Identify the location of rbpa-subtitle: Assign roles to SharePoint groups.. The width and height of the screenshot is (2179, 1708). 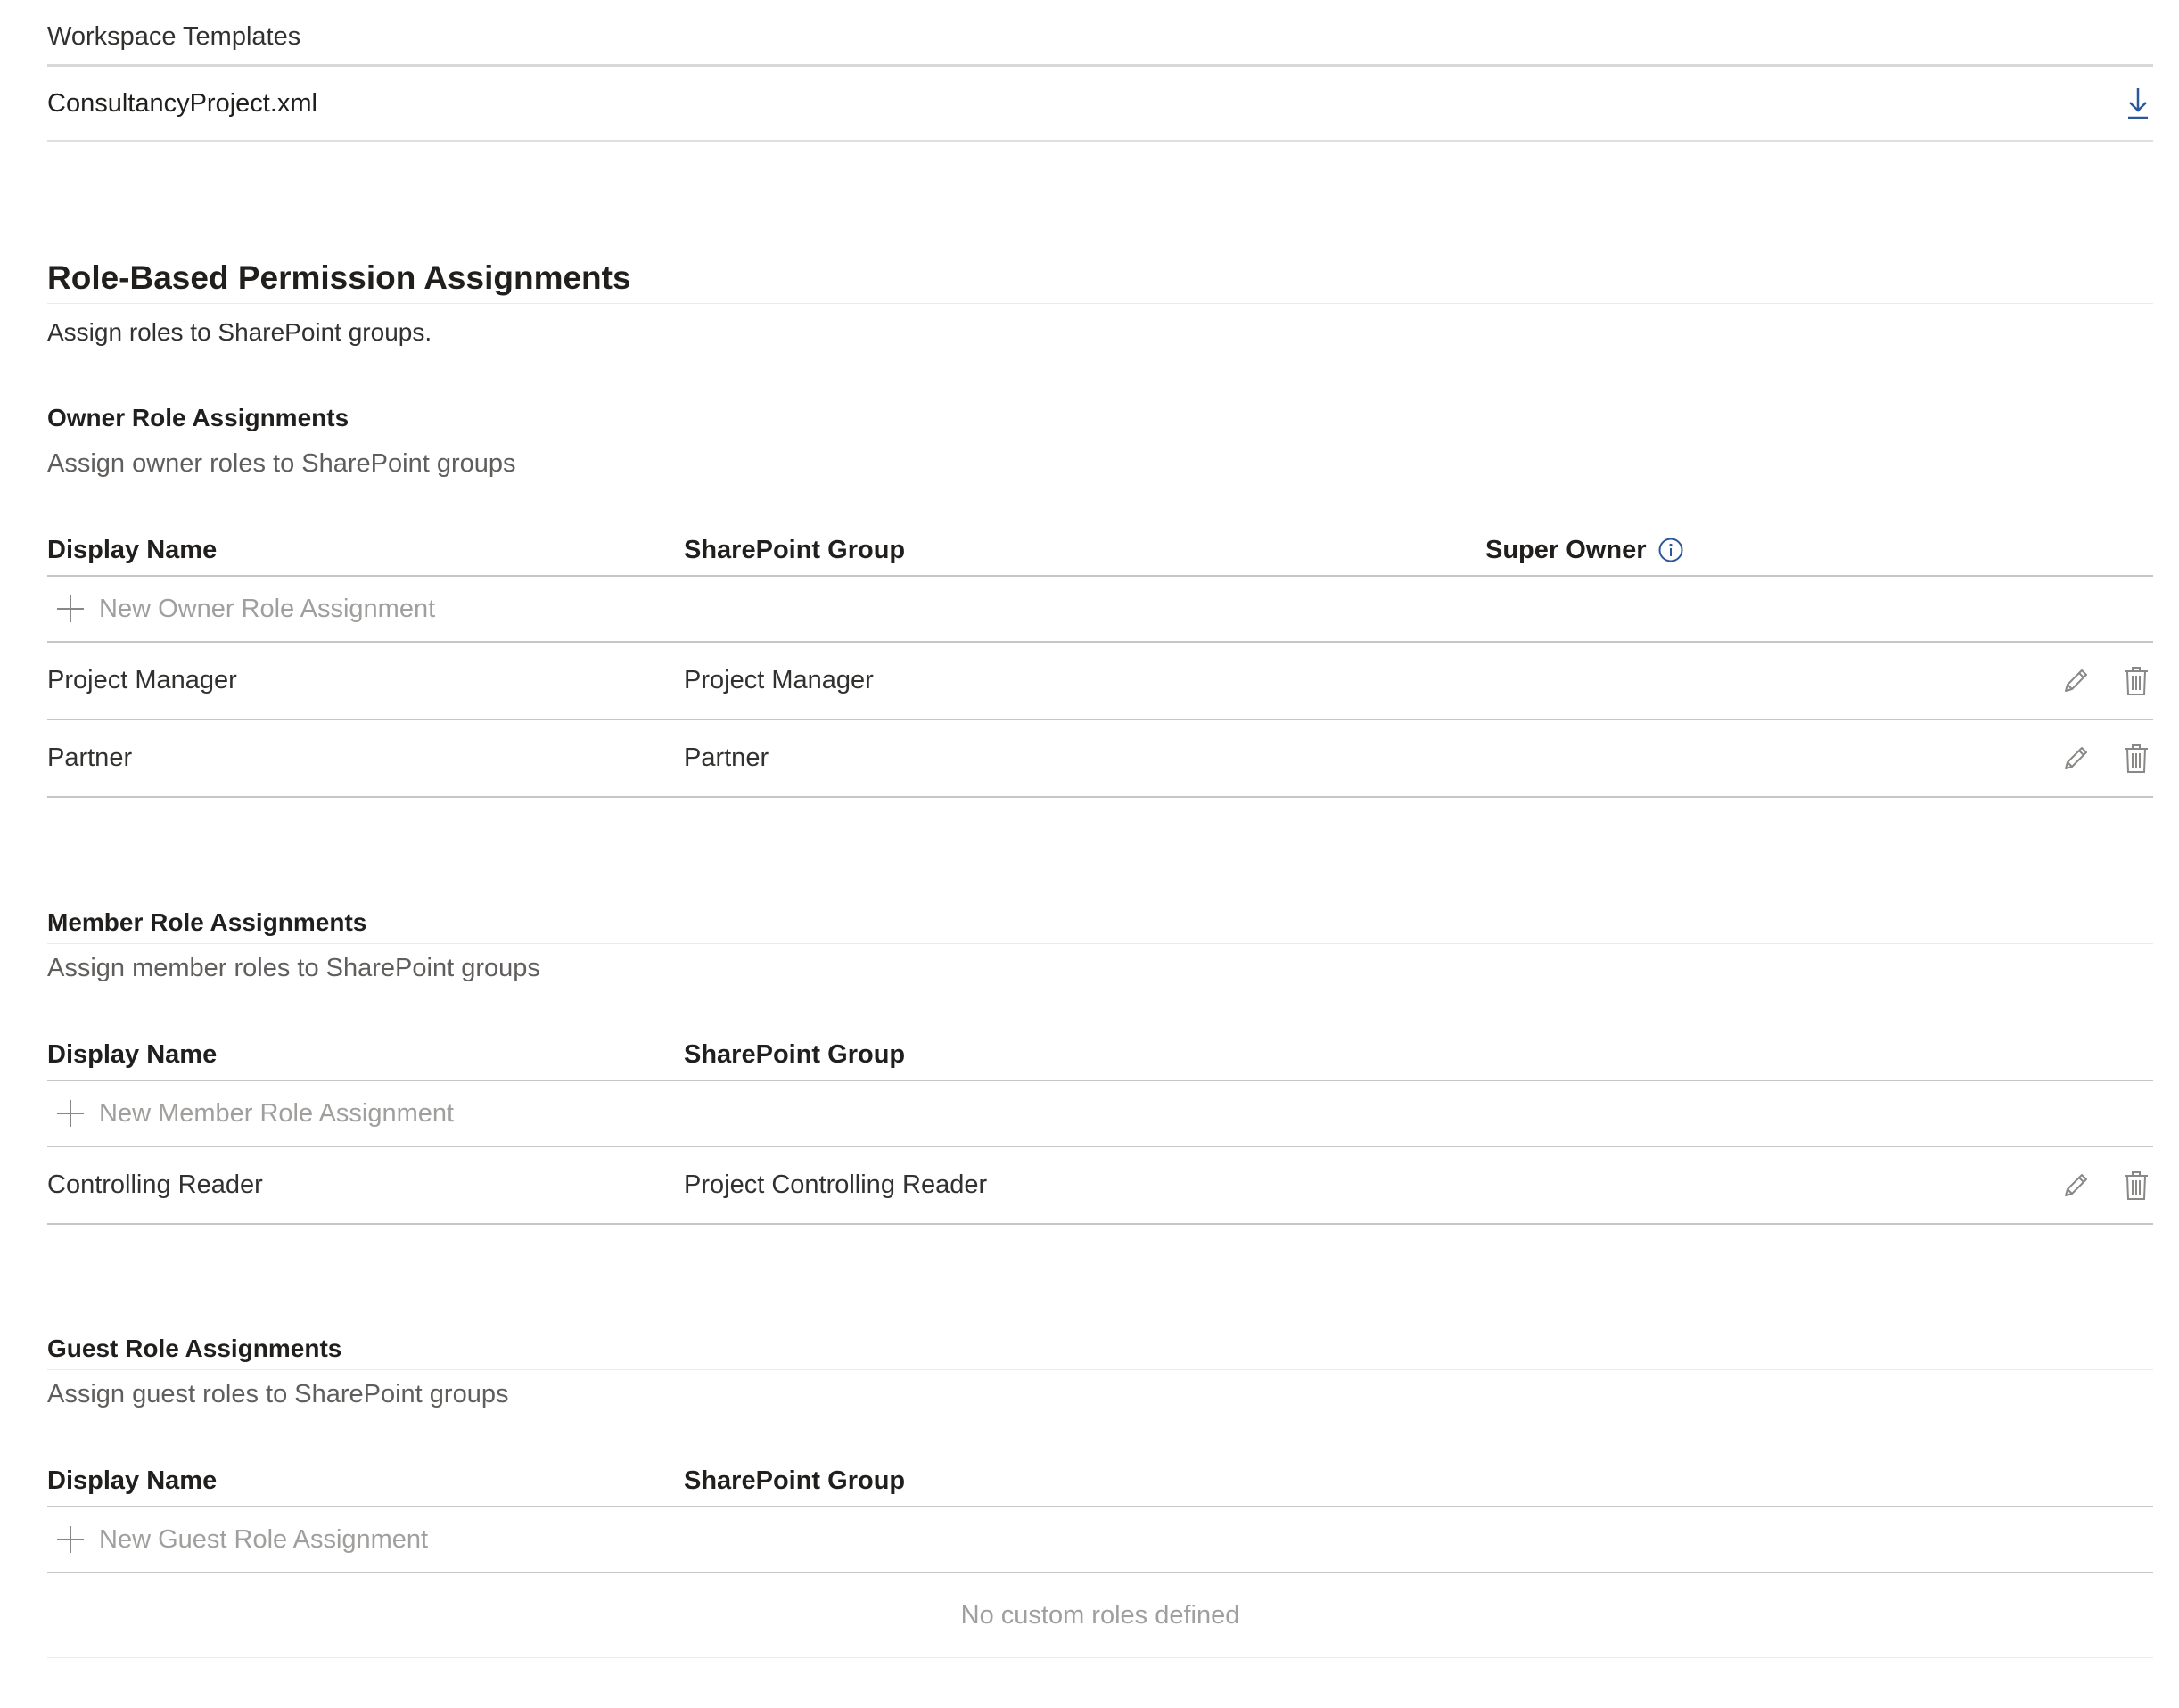
(239, 332).